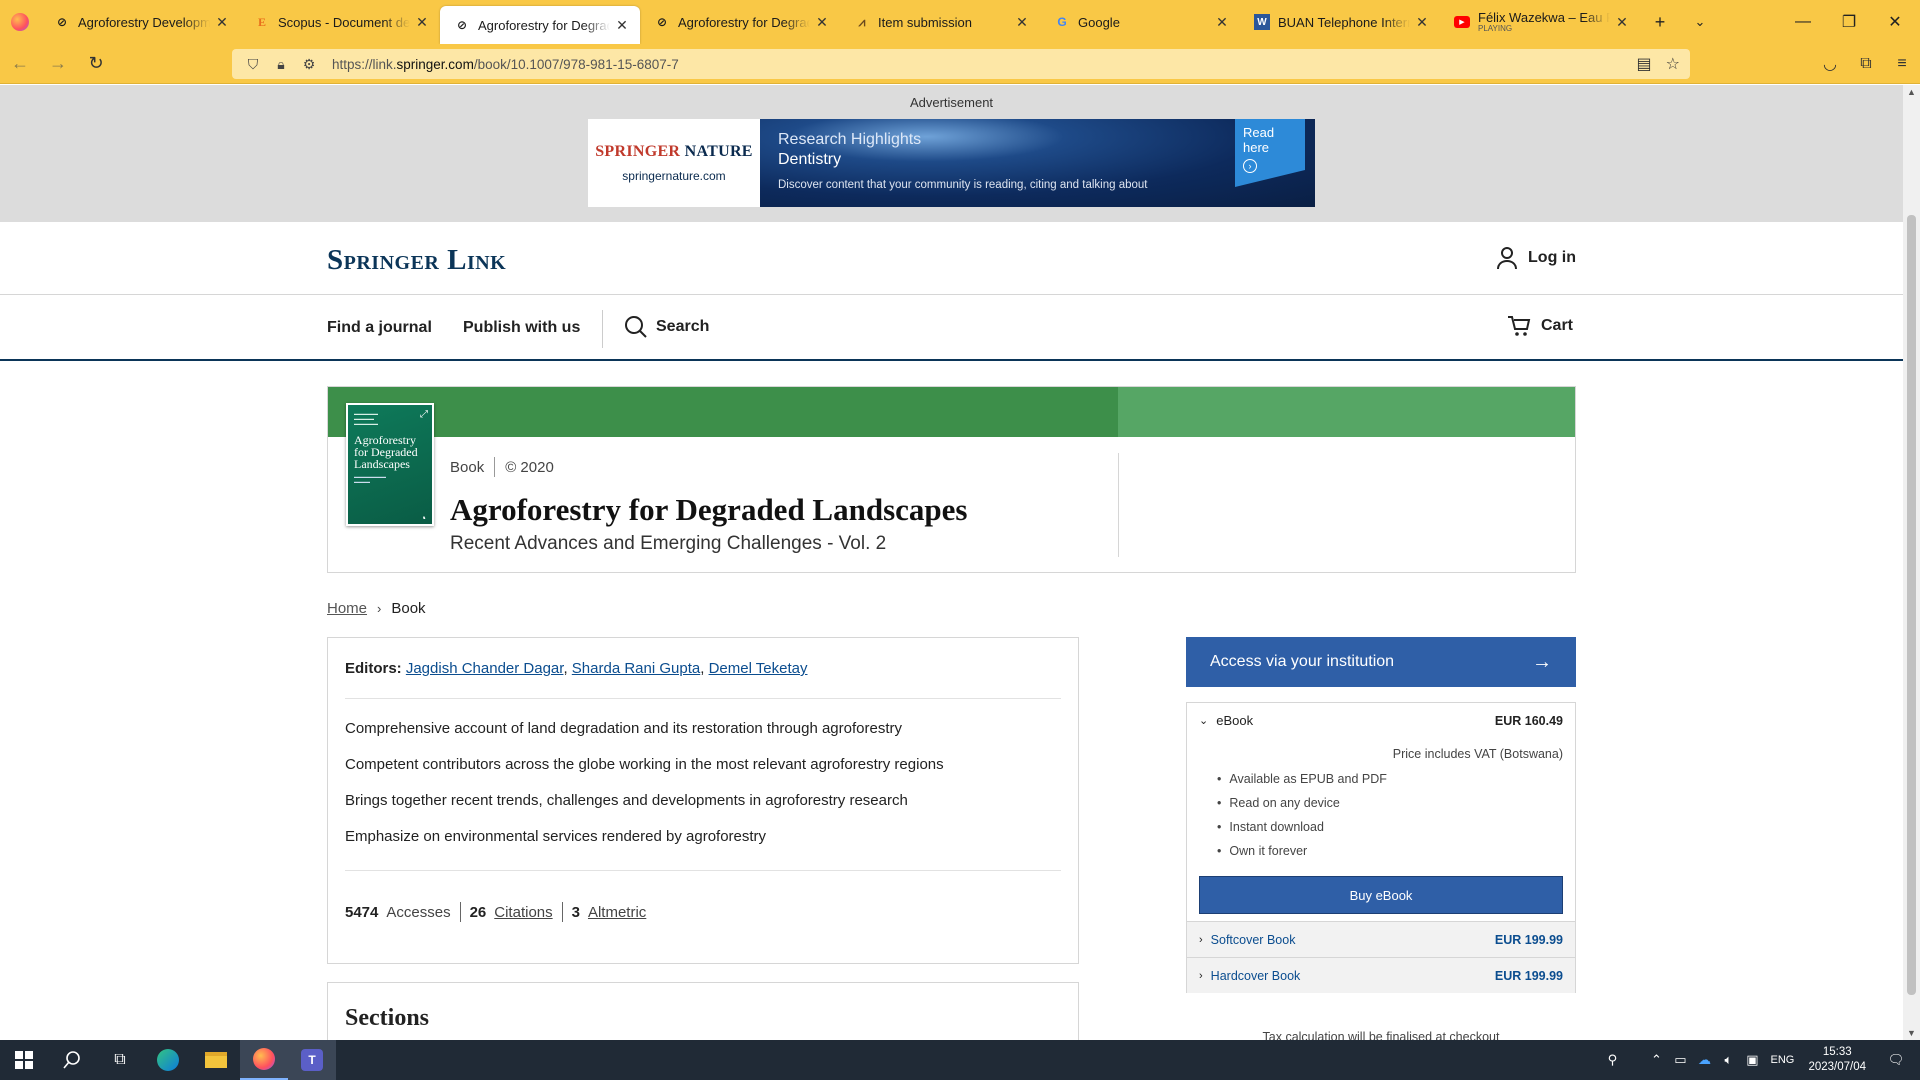 Image resolution: width=1920 pixels, height=1080 pixels. Describe the element at coordinates (1381, 662) in the screenshot. I see `access-via-institution-button: Access via your institution →` at that location.